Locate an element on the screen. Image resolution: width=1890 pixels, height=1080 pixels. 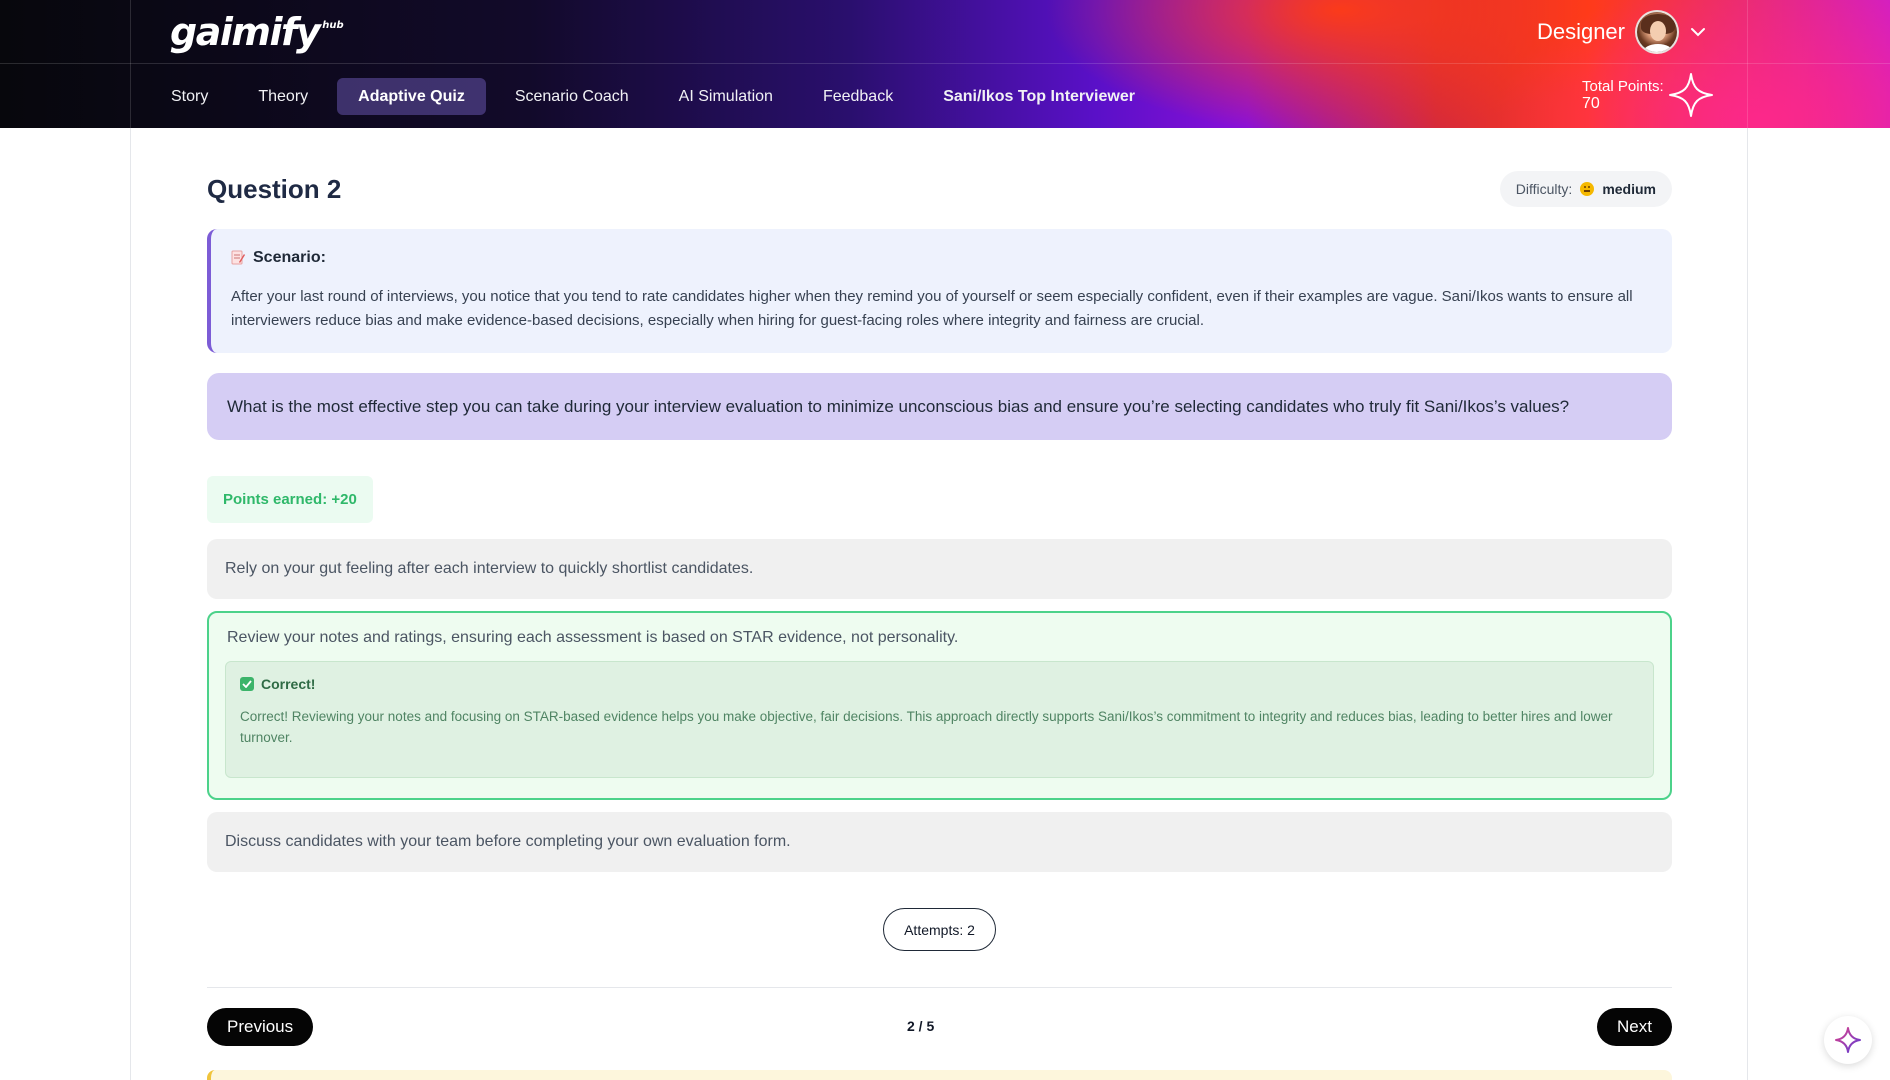
total-points: Total Points: 70 is located at coordinates (1632, 95).